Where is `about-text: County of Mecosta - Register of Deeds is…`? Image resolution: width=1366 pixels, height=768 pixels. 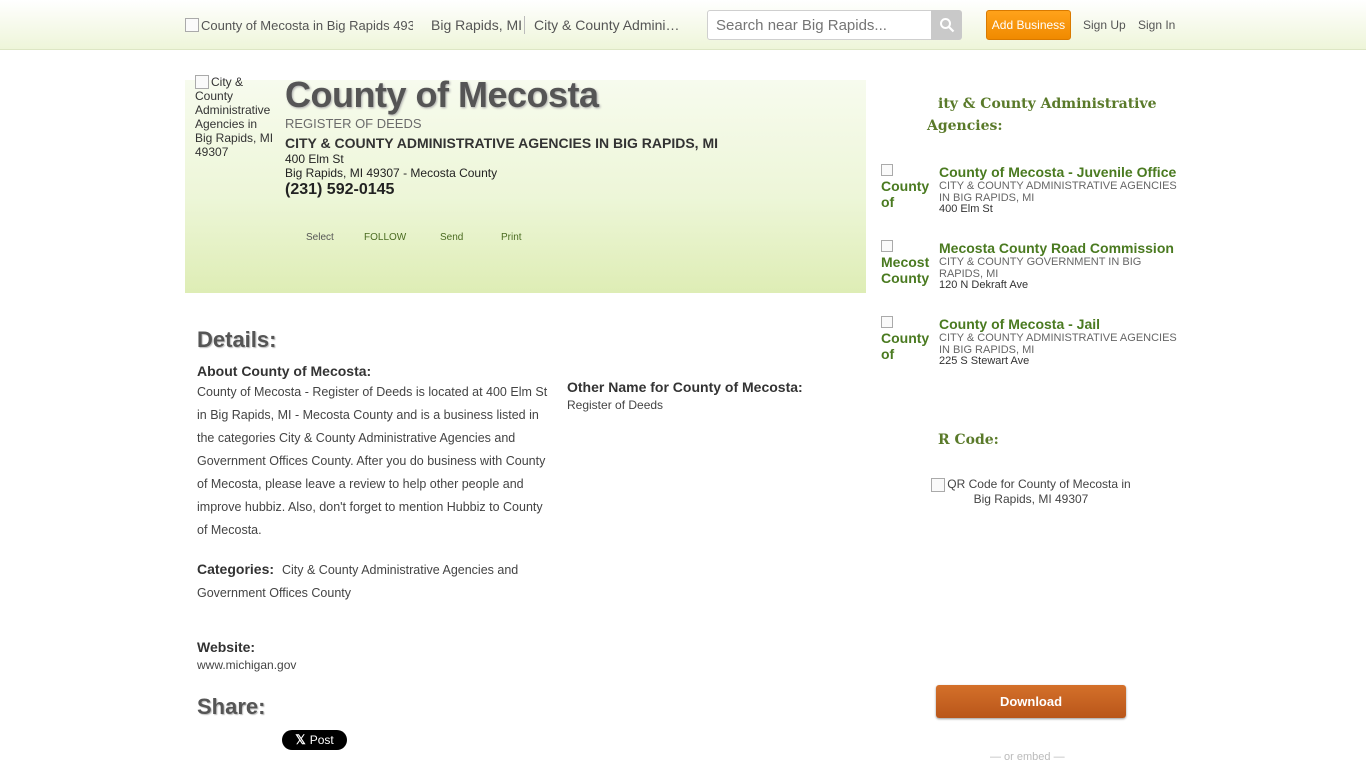
about-text: County of Mecosta - Register of Deeds is… is located at coordinates (372, 461).